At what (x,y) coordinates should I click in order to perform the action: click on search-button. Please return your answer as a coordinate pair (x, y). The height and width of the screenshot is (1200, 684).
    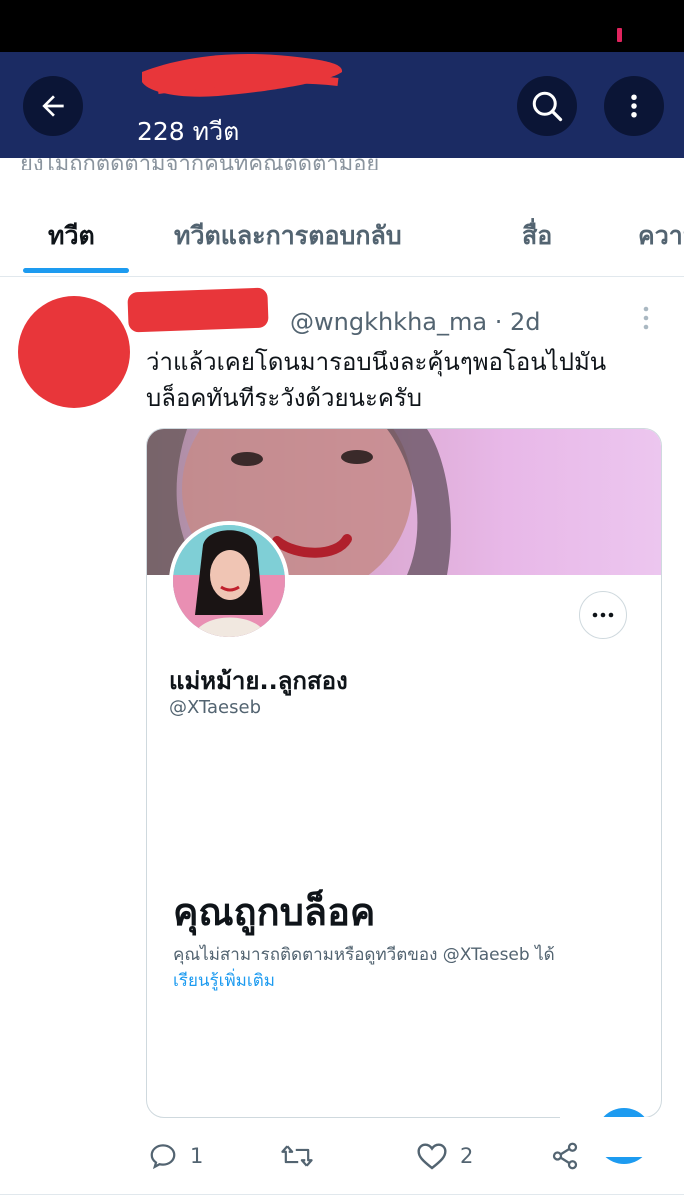
    Looking at the image, I should click on (547, 106).